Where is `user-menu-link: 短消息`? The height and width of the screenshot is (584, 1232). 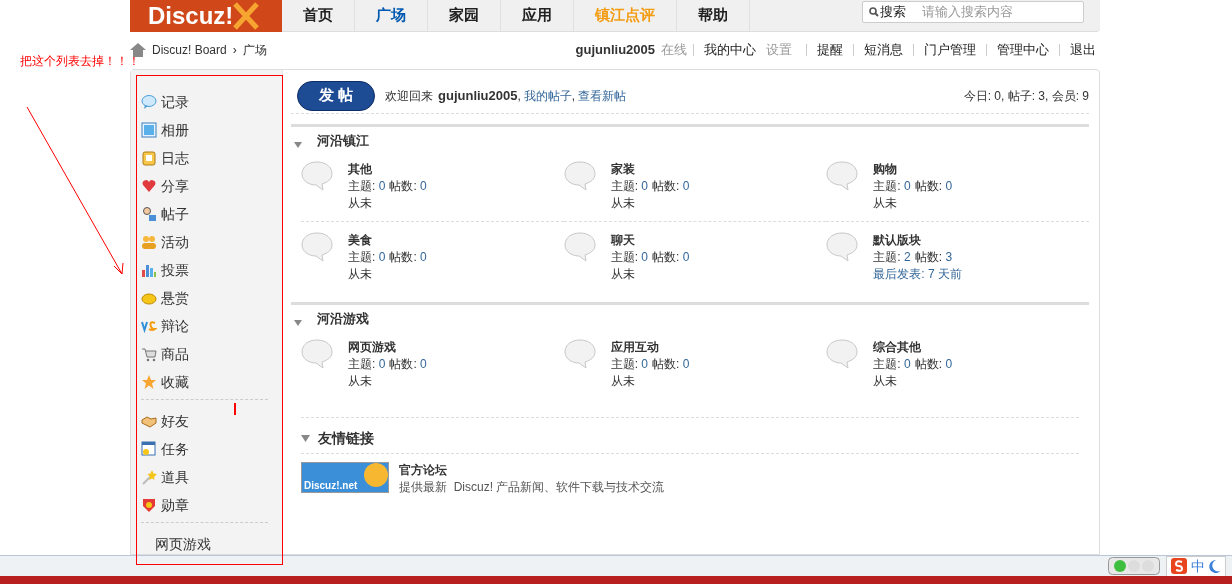 user-menu-link: 短消息 is located at coordinates (883, 50).